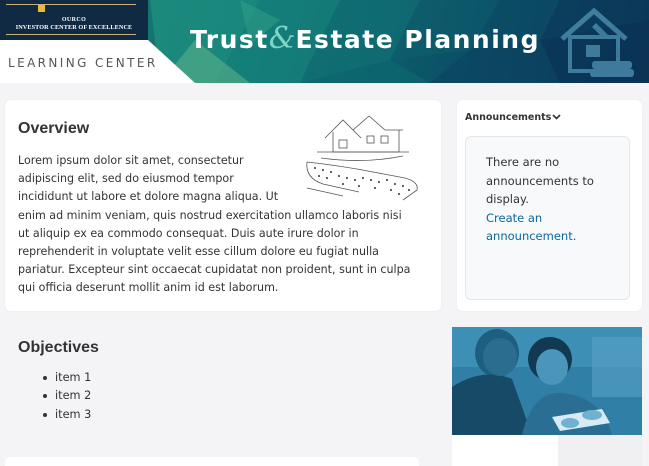 This screenshot has width=649, height=466. Describe the element at coordinates (508, 117) in the screenshot. I see `announcements-heading: Announcements` at that location.